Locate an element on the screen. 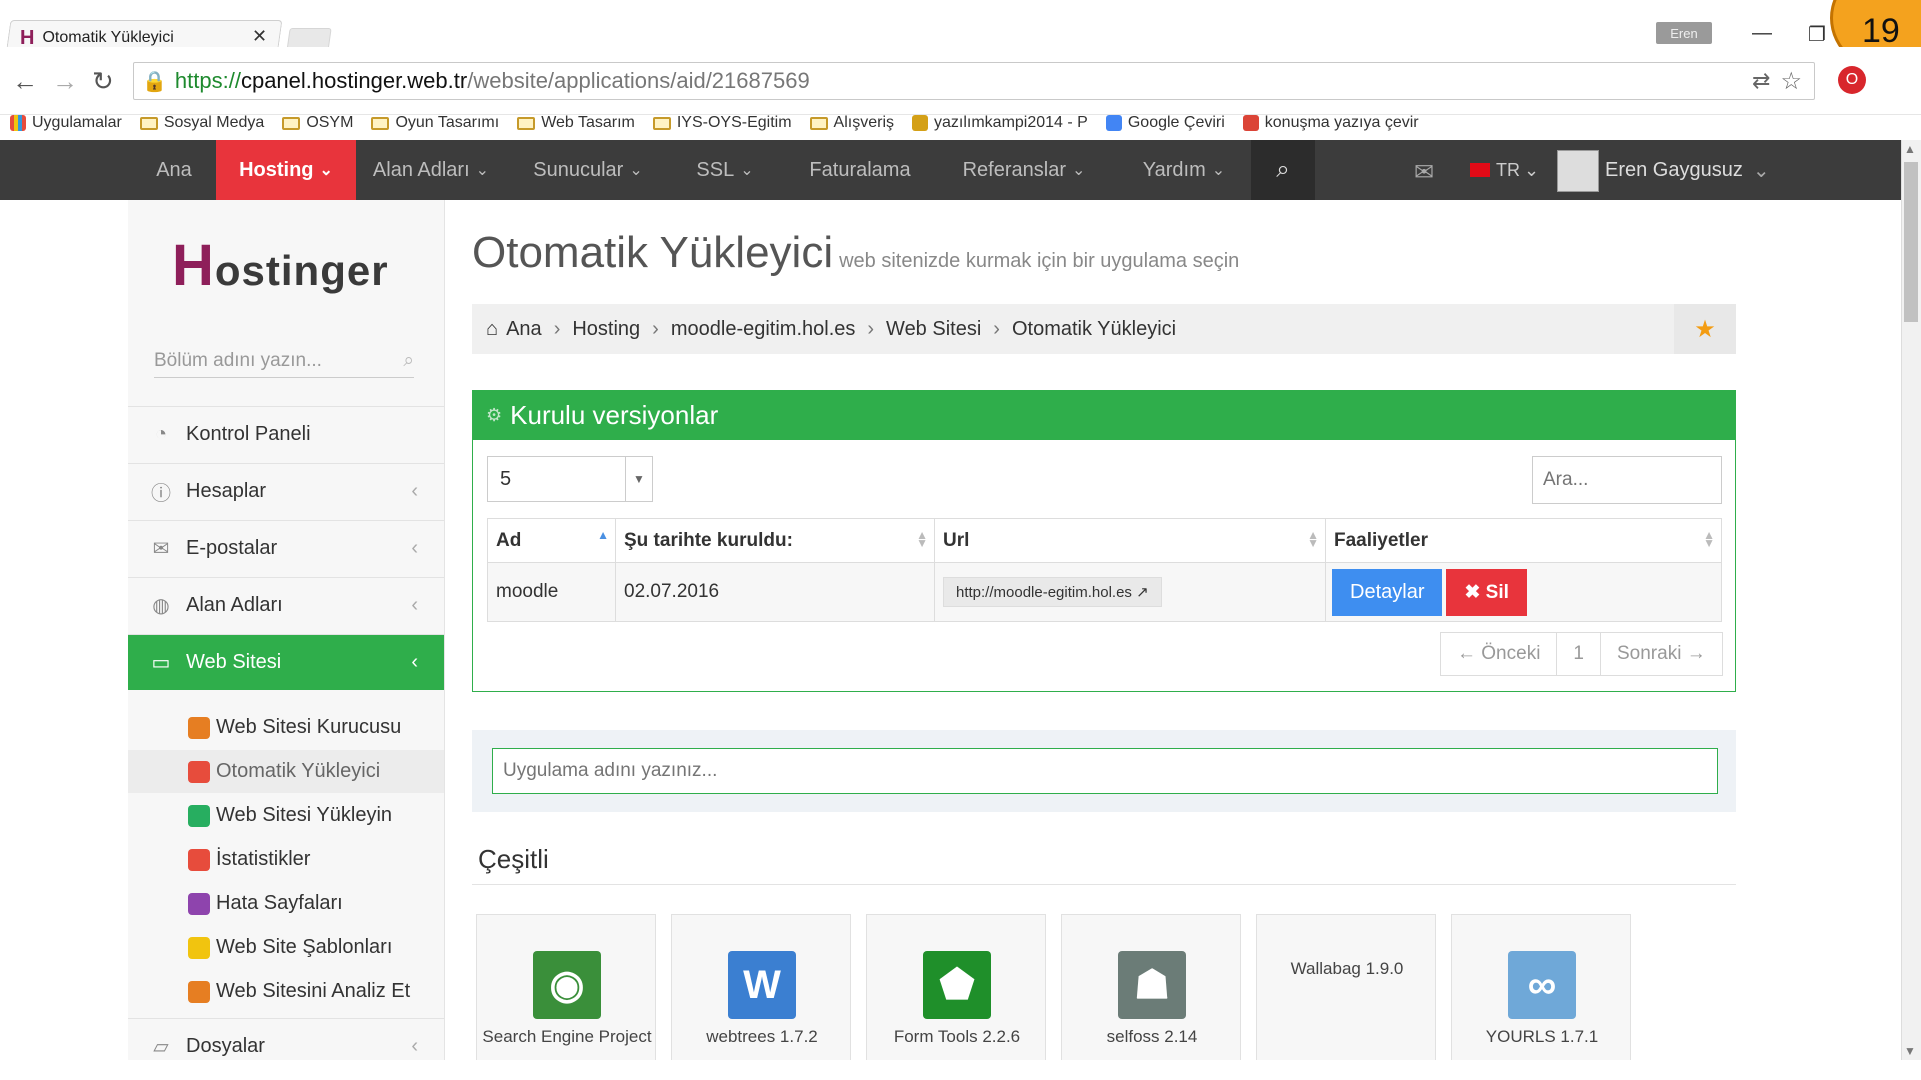  tab-close-icon: ✕ is located at coordinates (259, 36).